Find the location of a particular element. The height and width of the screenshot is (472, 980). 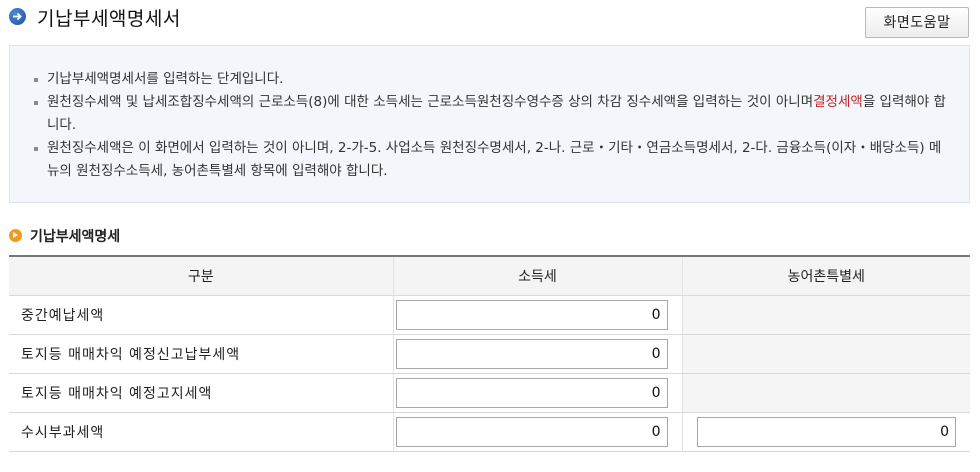

table-row: 중간예납세액 is located at coordinates (489, 315).